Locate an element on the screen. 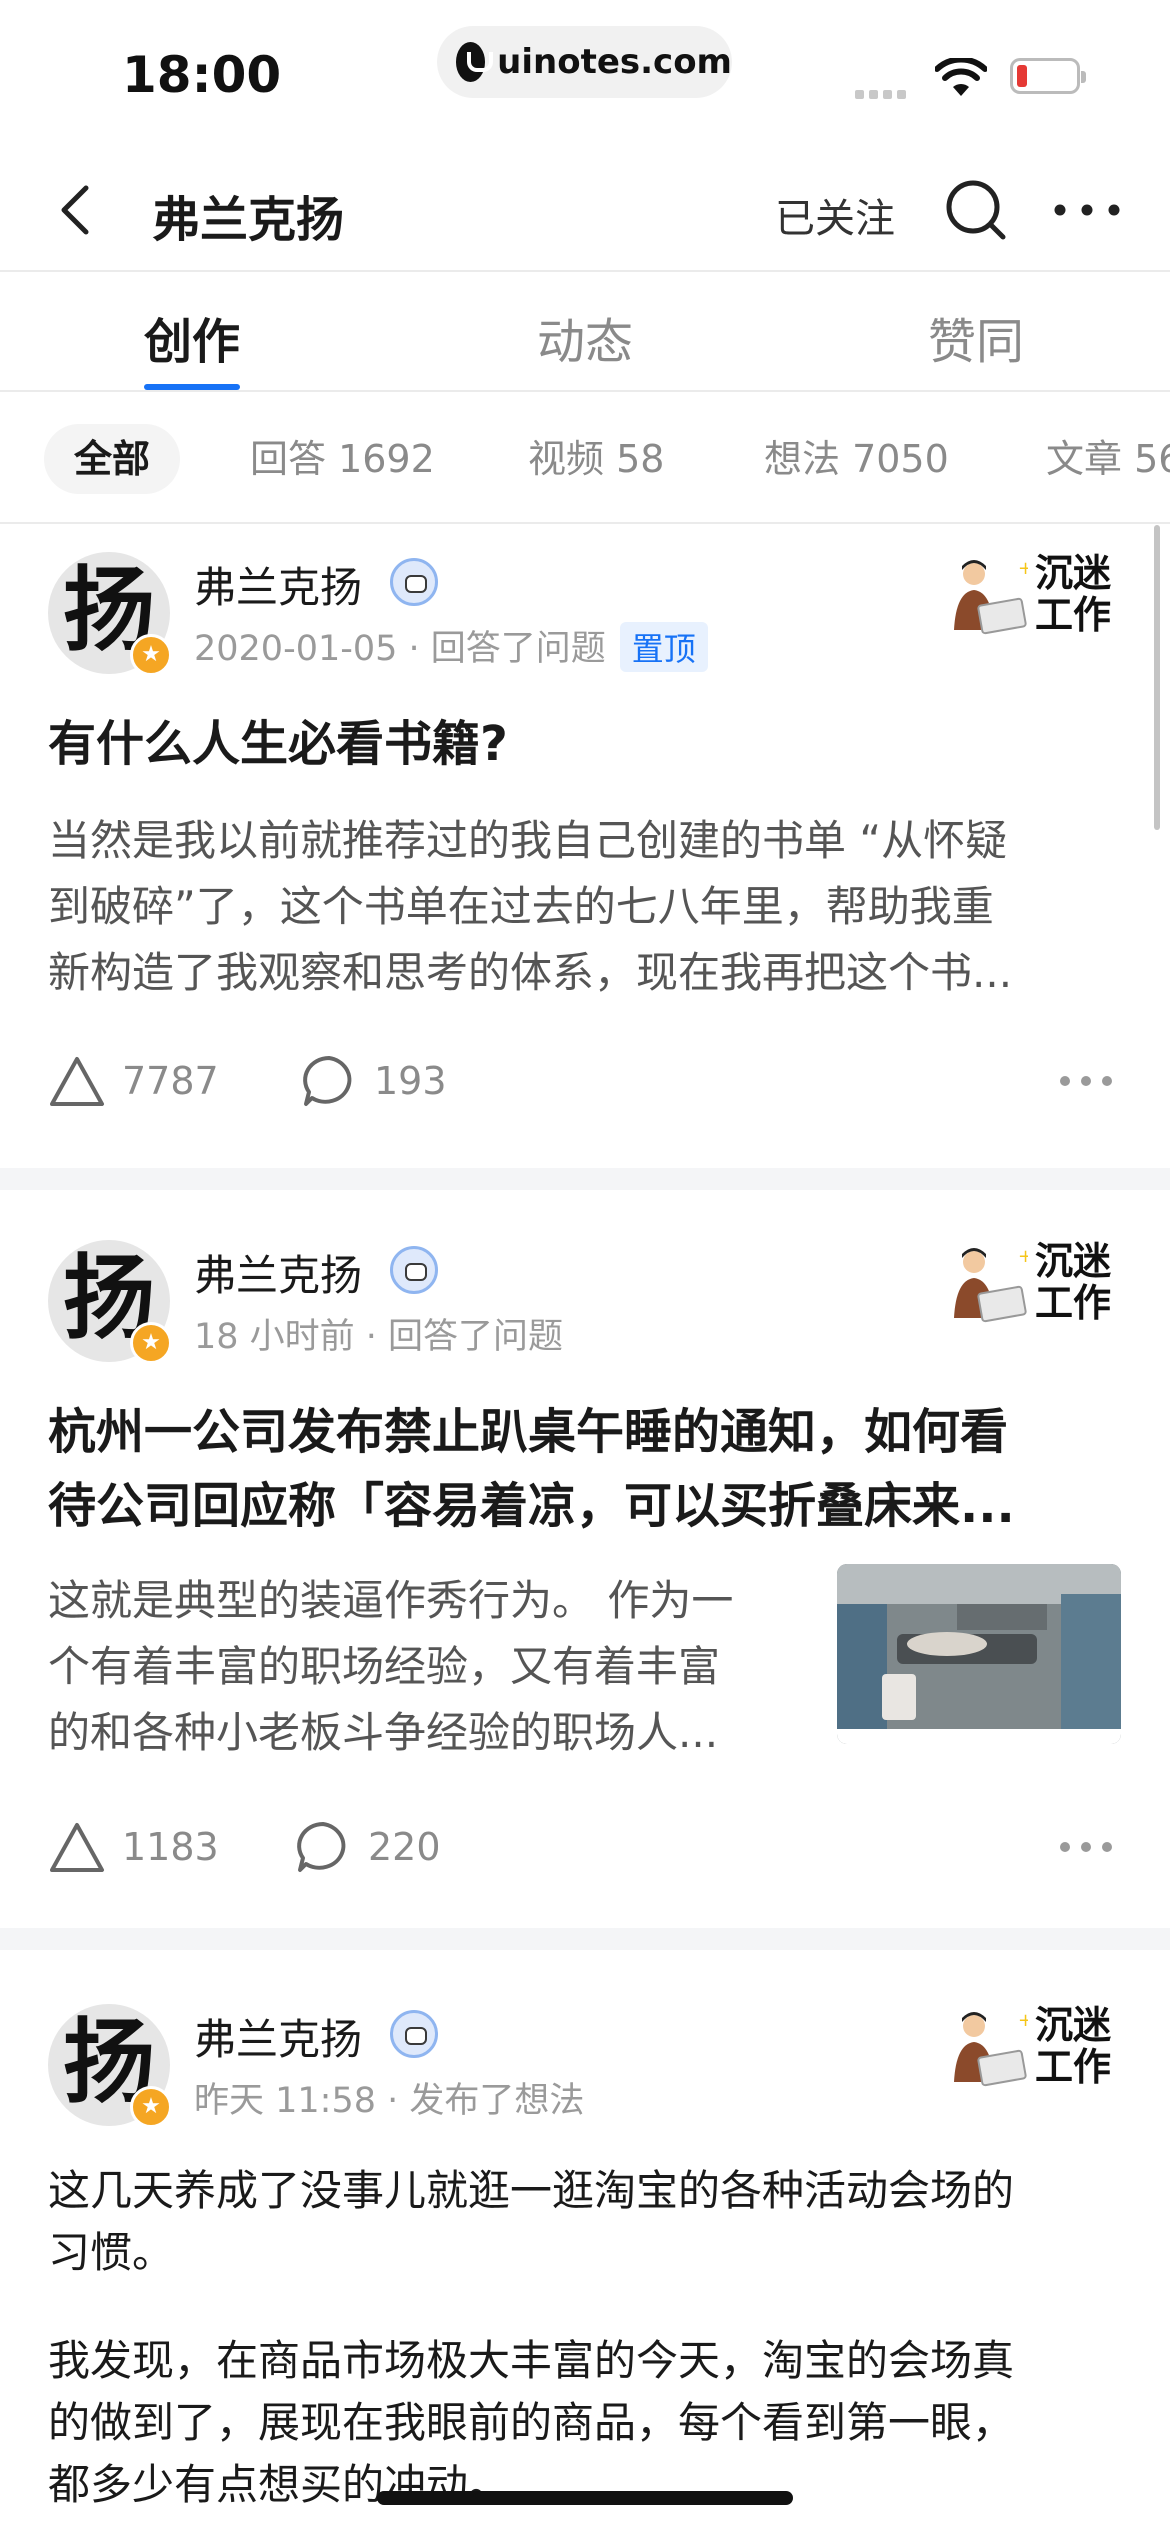 This screenshot has width=1170, height=2532. comment-count: 220 is located at coordinates (404, 1847).